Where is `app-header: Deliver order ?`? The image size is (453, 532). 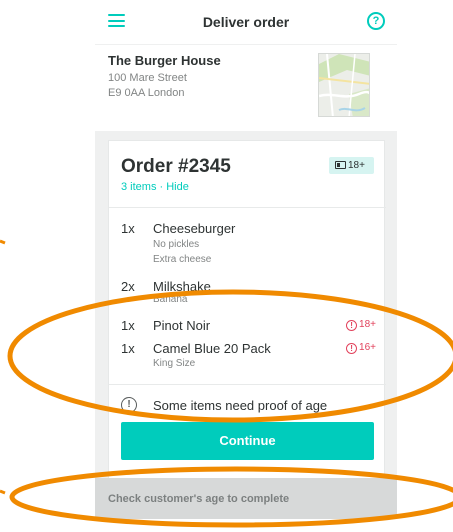 app-header: Deliver order ? is located at coordinates (246, 22).